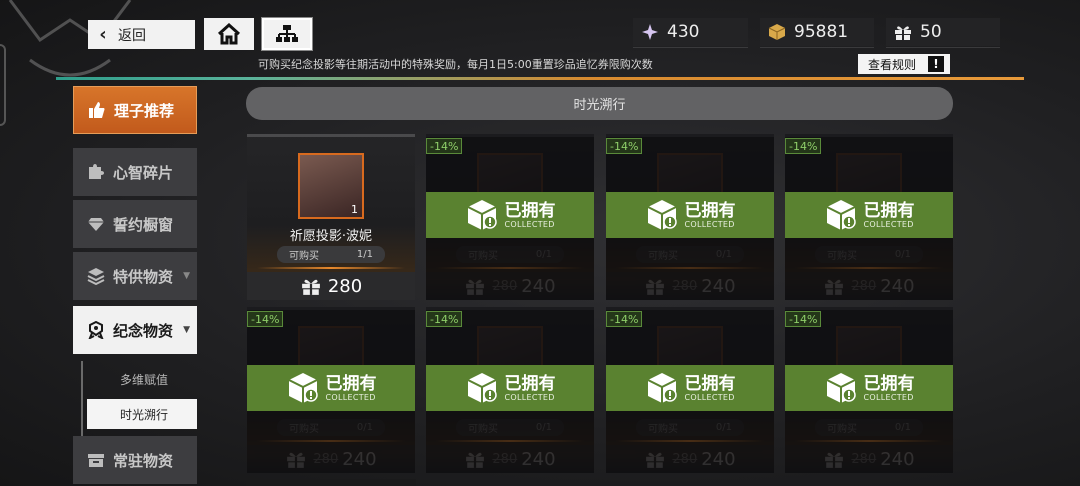 The image size is (1080, 486). Describe the element at coordinates (821, 32) in the screenshot. I see `cube-amount: 95881` at that location.